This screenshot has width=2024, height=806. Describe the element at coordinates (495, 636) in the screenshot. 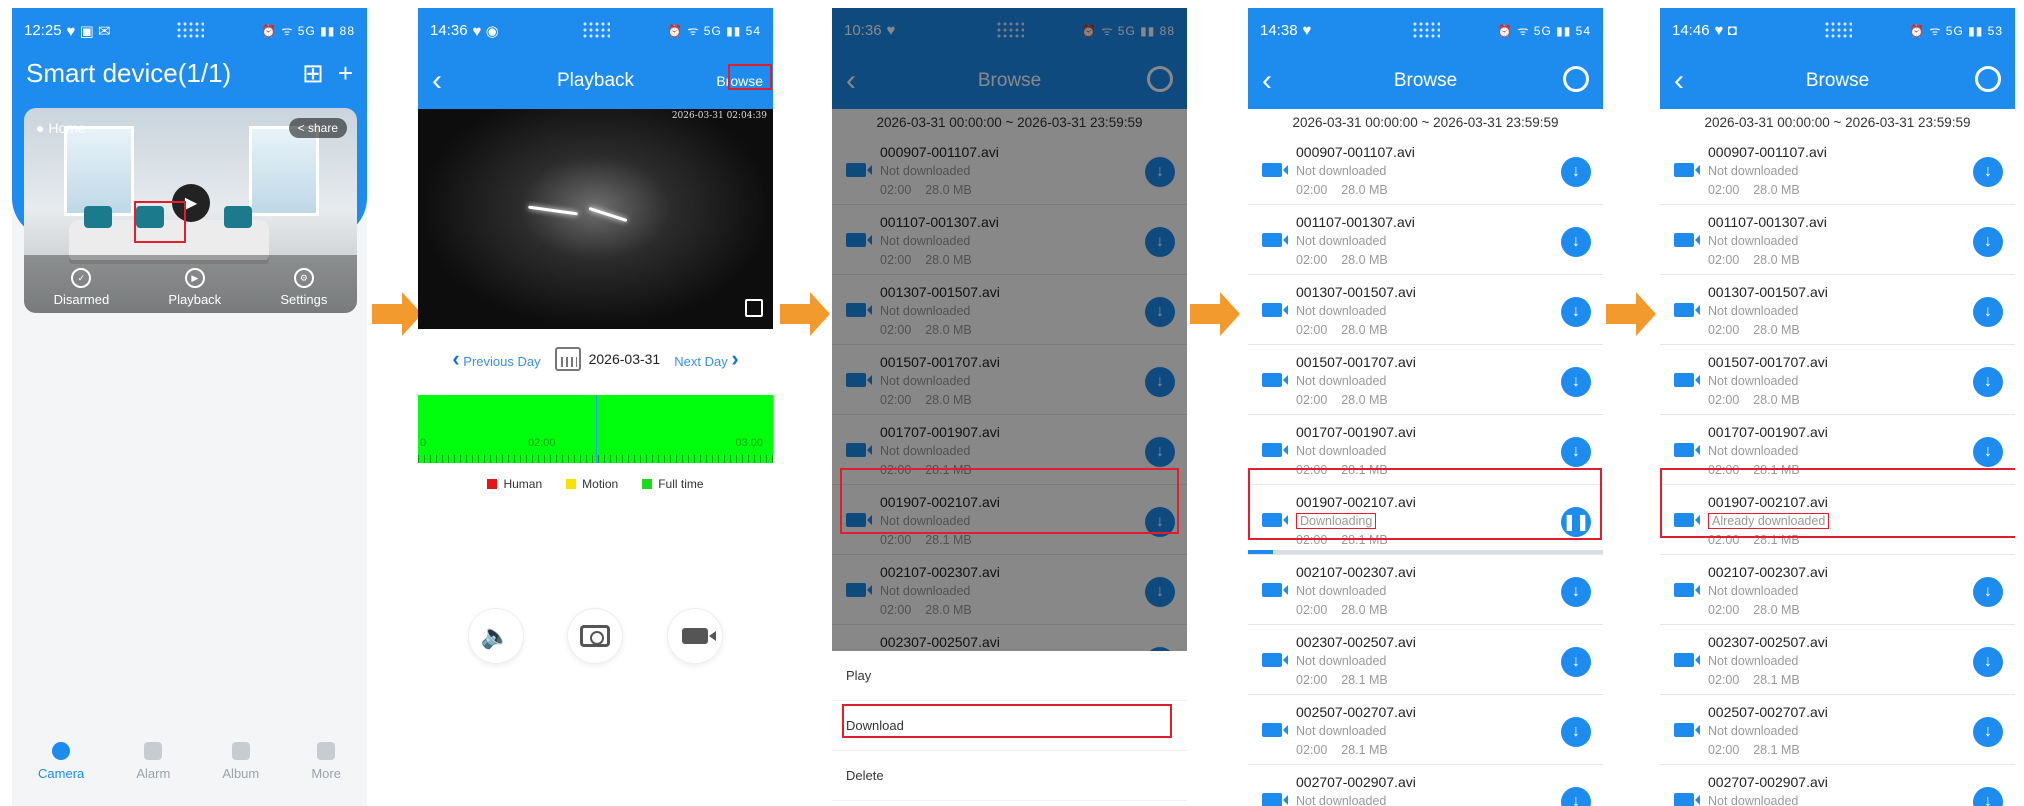

I see `volume-button: 🔈` at that location.